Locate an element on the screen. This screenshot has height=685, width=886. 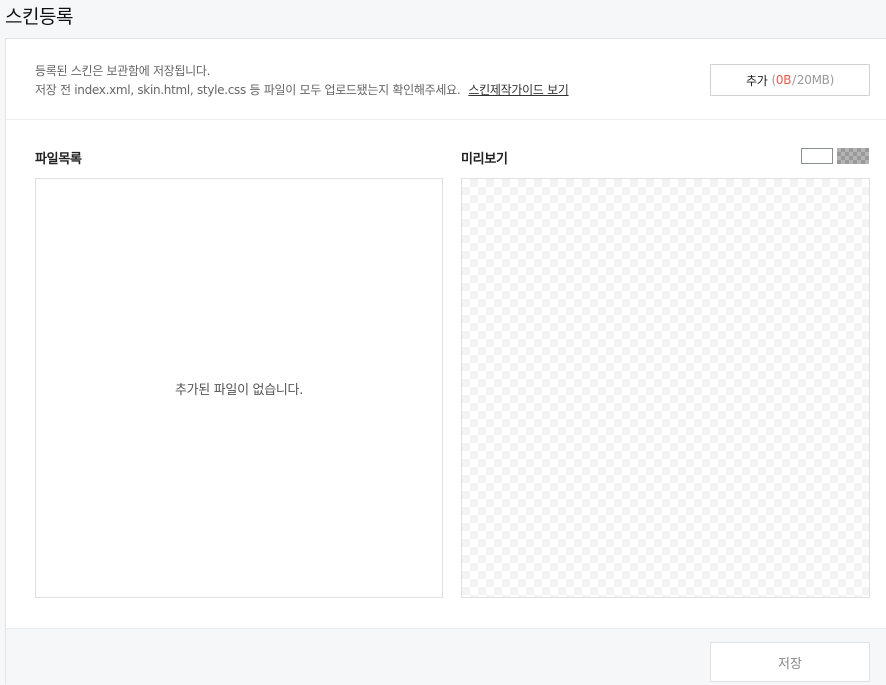
add-file-button: 추가 ( 0B / 20MB ) is located at coordinates (790, 80).